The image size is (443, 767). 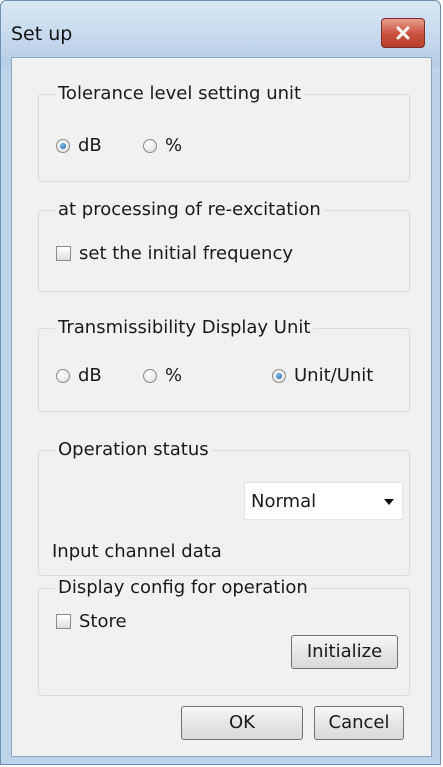 I want to click on store-checkbox, so click(x=63, y=621).